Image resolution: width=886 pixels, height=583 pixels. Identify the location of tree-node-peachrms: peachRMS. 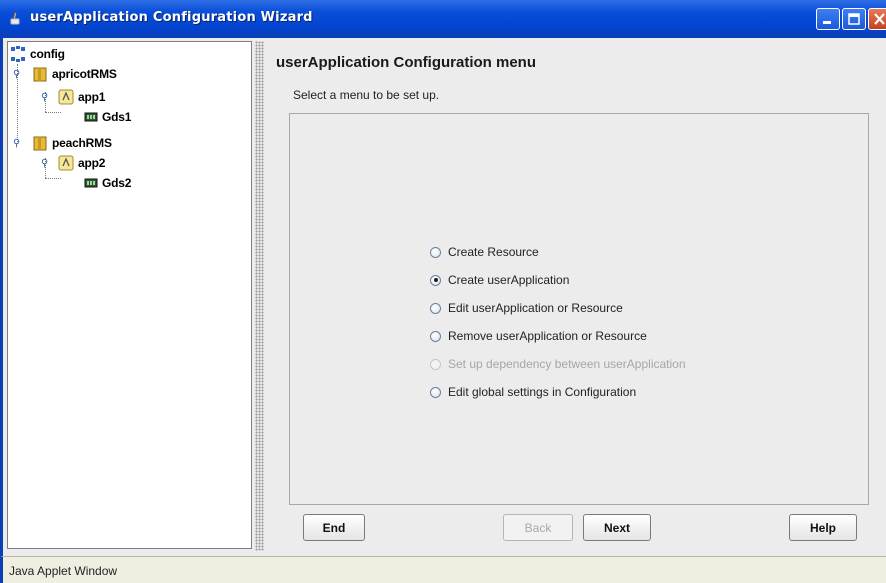
(72, 143).